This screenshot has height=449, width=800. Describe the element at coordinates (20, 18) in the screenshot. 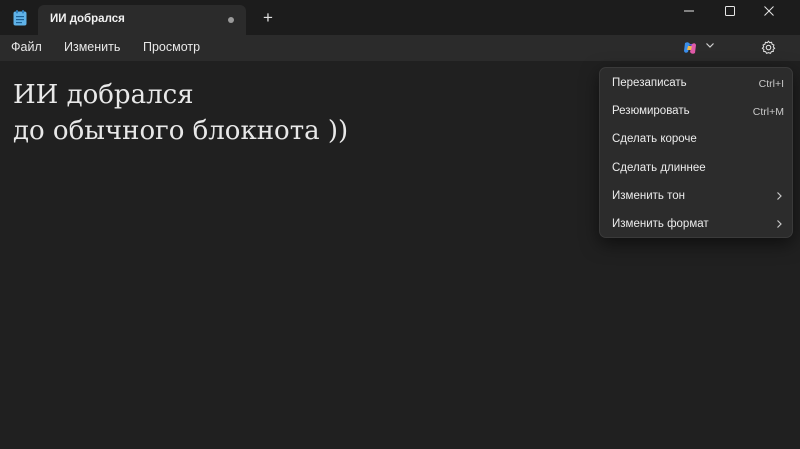

I see `notepad-icon` at that location.